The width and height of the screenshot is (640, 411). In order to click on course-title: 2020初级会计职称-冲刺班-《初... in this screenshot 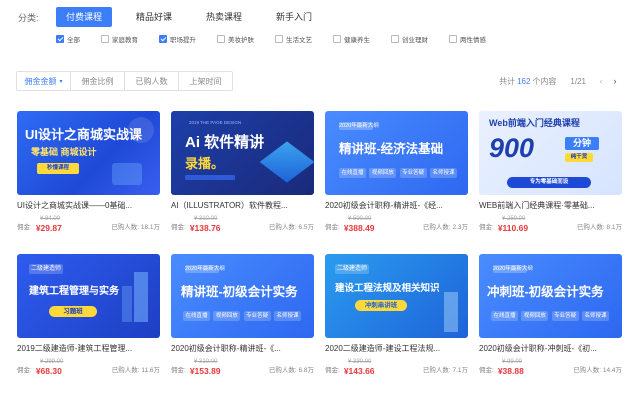, I will do `click(550, 348)`.